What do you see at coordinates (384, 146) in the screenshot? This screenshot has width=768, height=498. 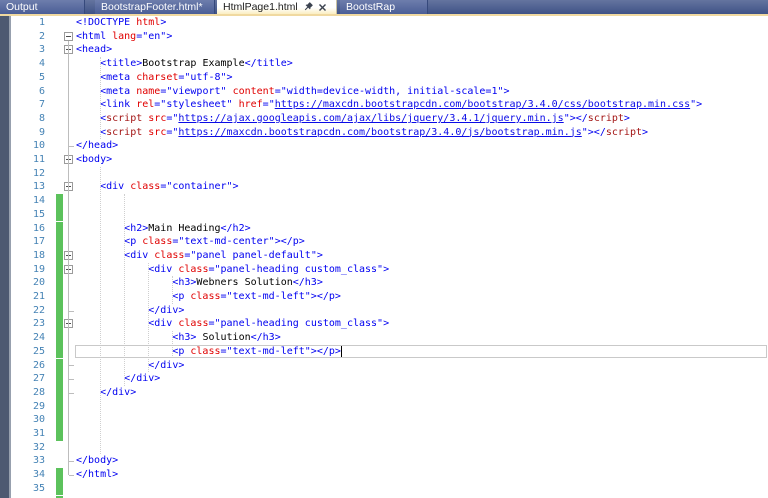 I see `code-line-10: 10 </head>` at bounding box center [384, 146].